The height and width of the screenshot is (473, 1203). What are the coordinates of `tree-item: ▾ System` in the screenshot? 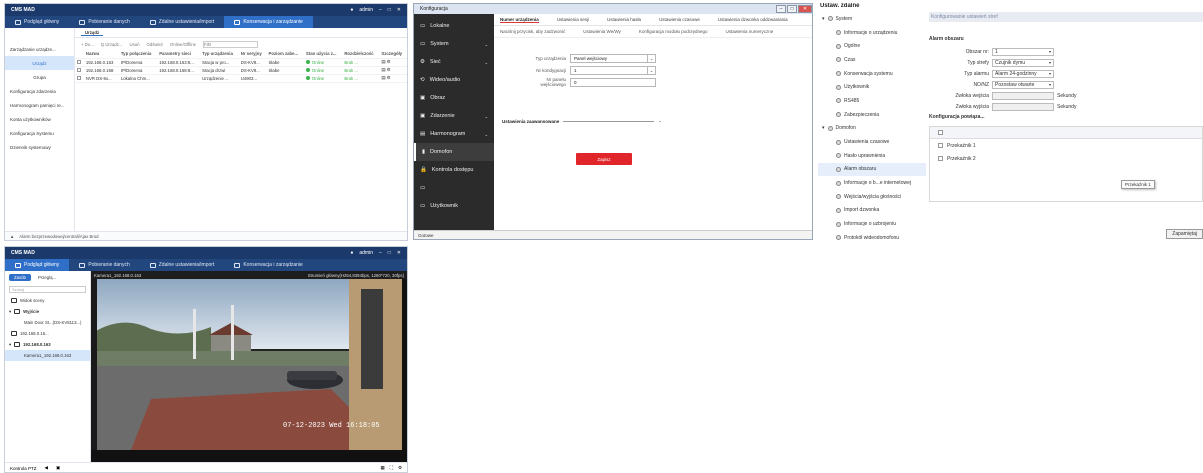 It's located at (872, 19).